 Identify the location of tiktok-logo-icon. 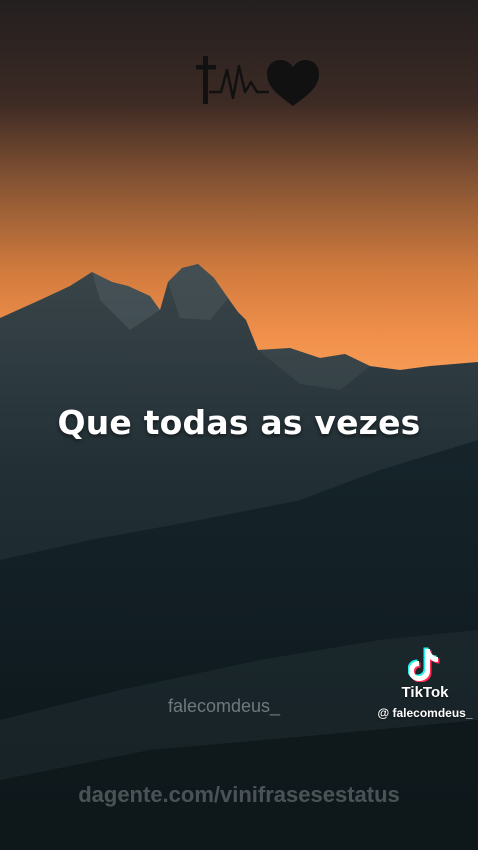
(424, 664).